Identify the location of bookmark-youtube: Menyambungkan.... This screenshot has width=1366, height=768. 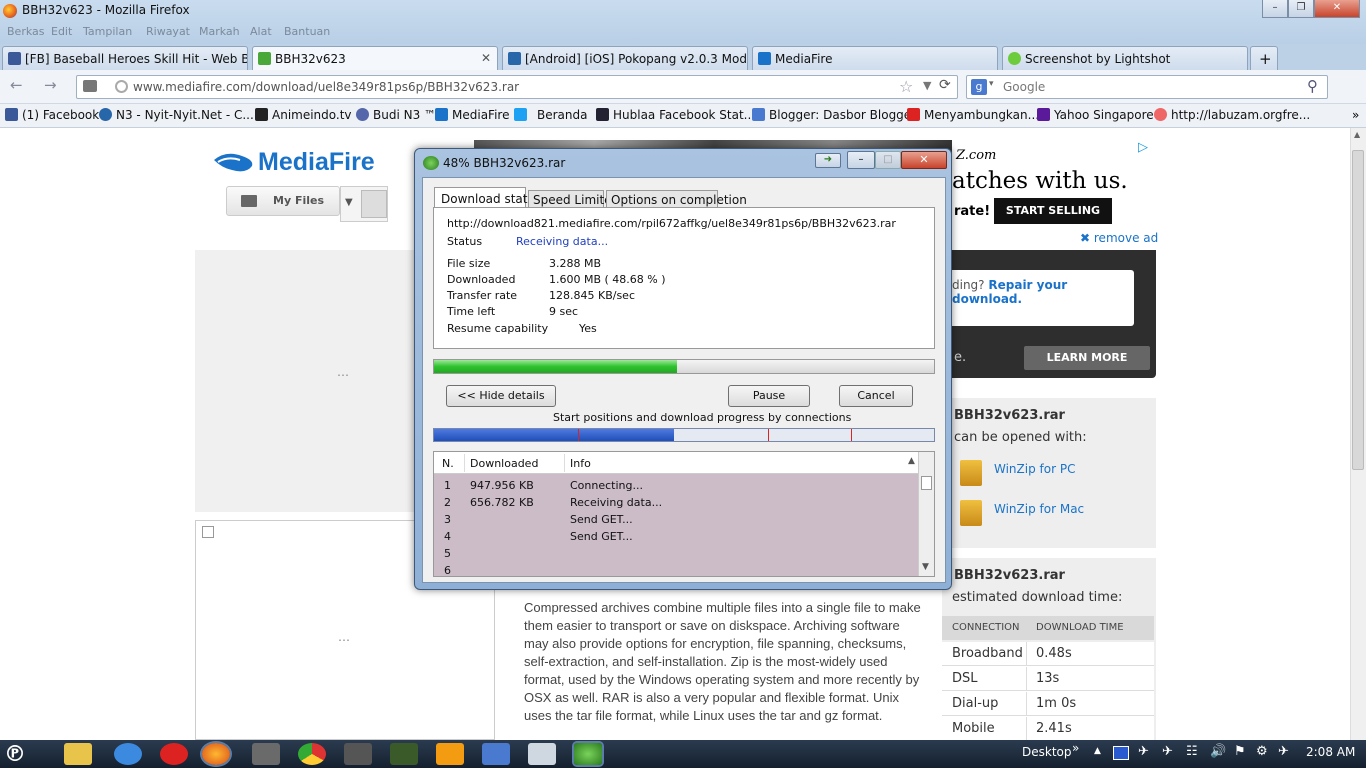
(973, 115).